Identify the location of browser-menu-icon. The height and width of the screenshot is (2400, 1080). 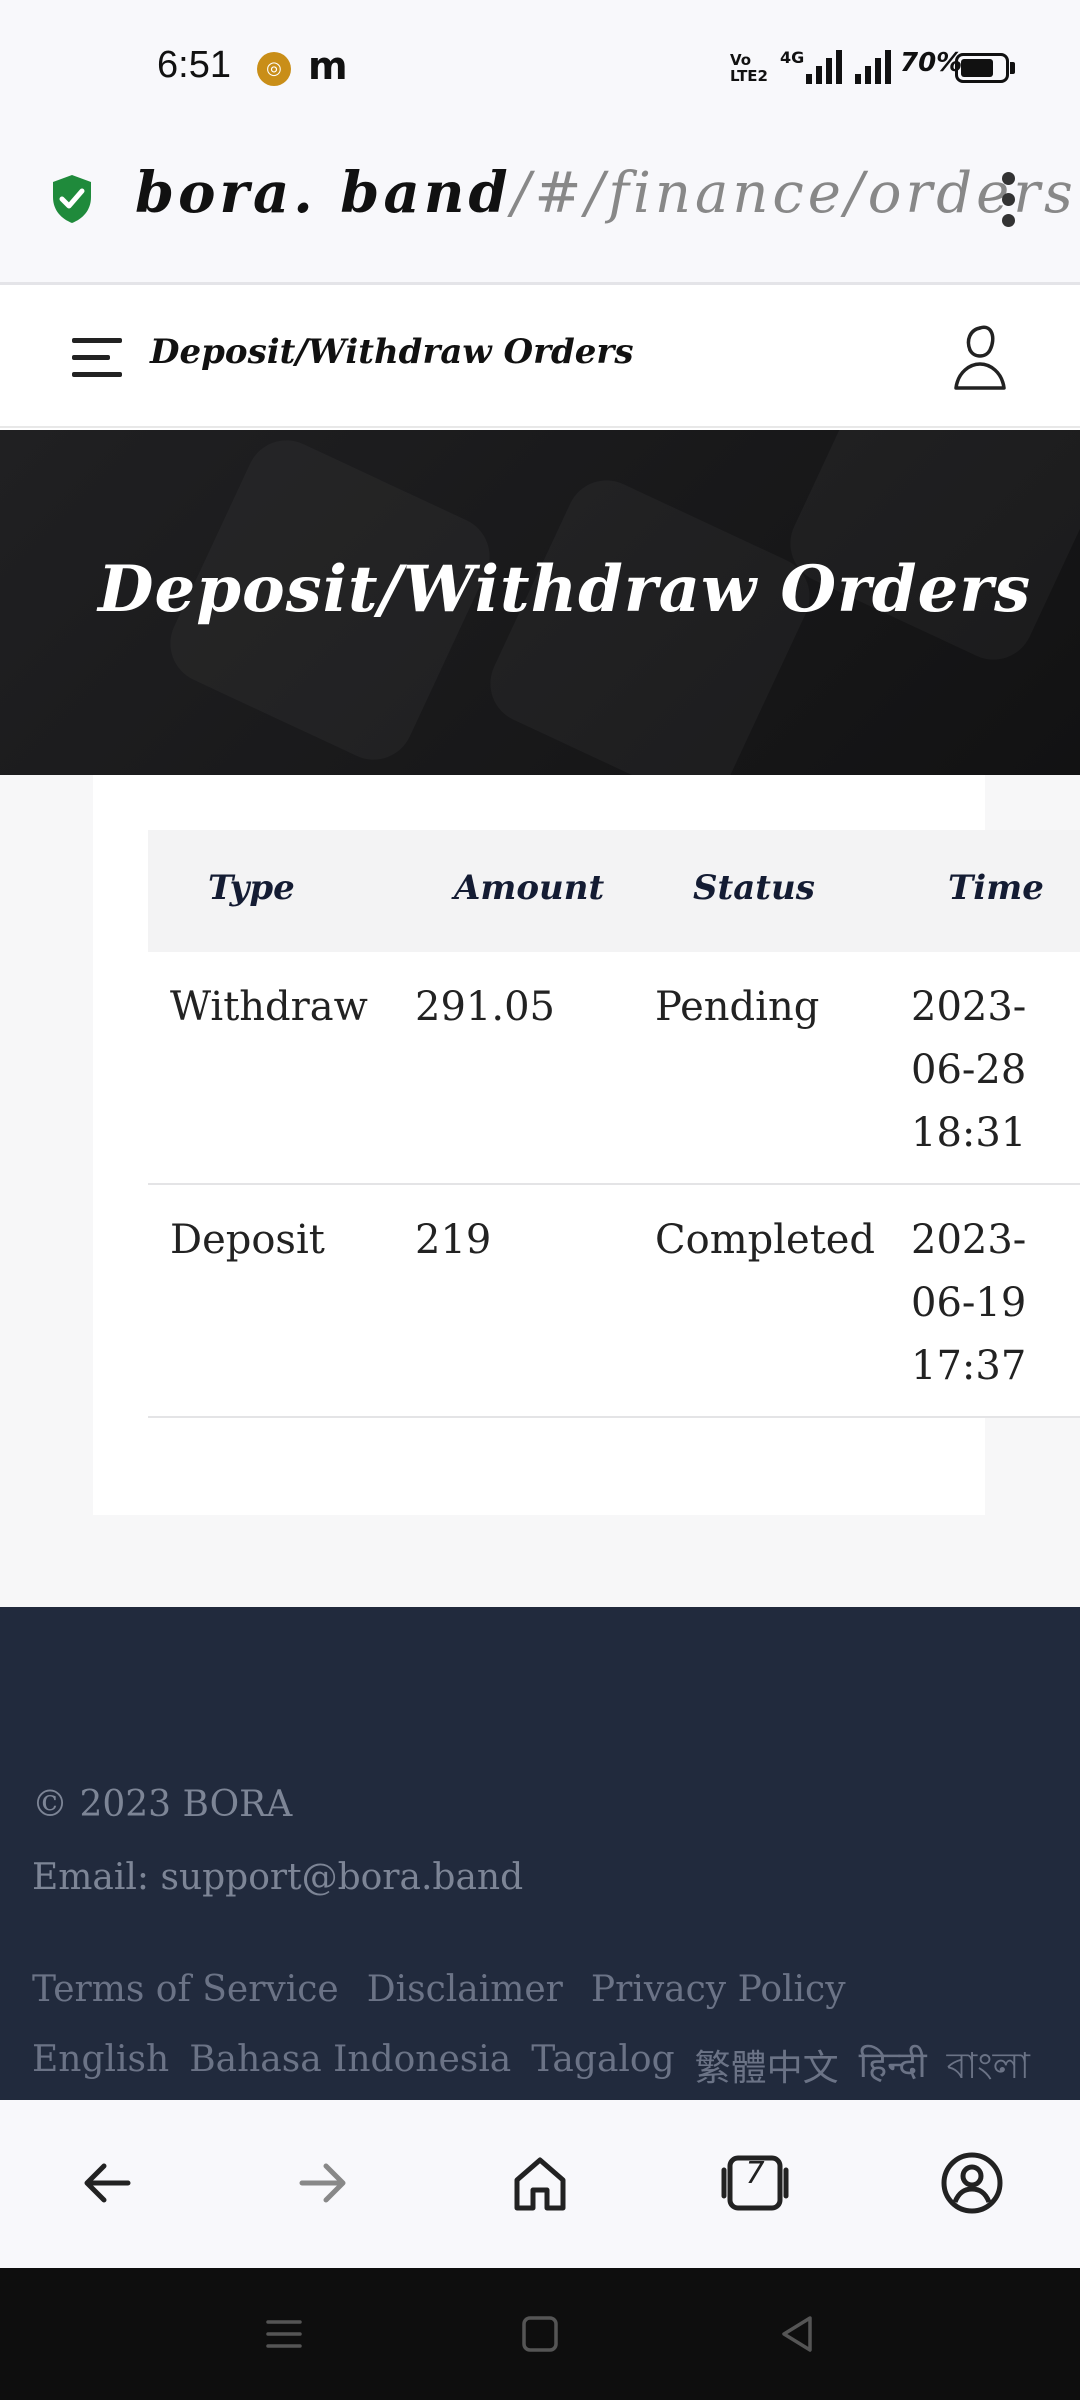
(1008, 202).